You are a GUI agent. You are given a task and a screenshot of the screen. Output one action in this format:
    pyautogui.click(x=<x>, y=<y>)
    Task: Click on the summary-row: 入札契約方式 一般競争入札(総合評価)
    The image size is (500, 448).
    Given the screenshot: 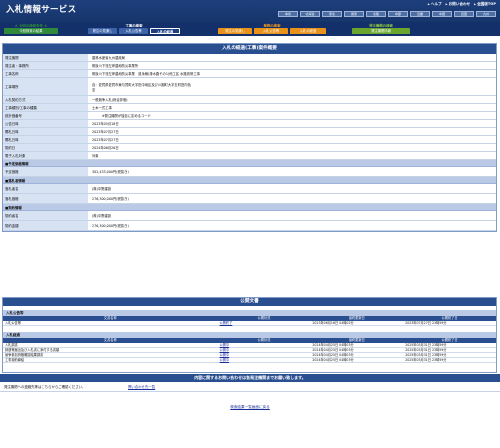 What is the action you would take?
    pyautogui.click(x=249, y=100)
    